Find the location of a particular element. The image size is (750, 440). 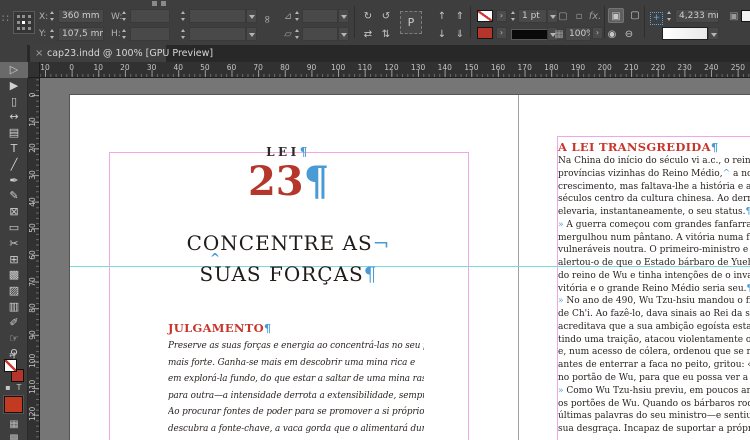

h-stepper is located at coordinates (124, 34).